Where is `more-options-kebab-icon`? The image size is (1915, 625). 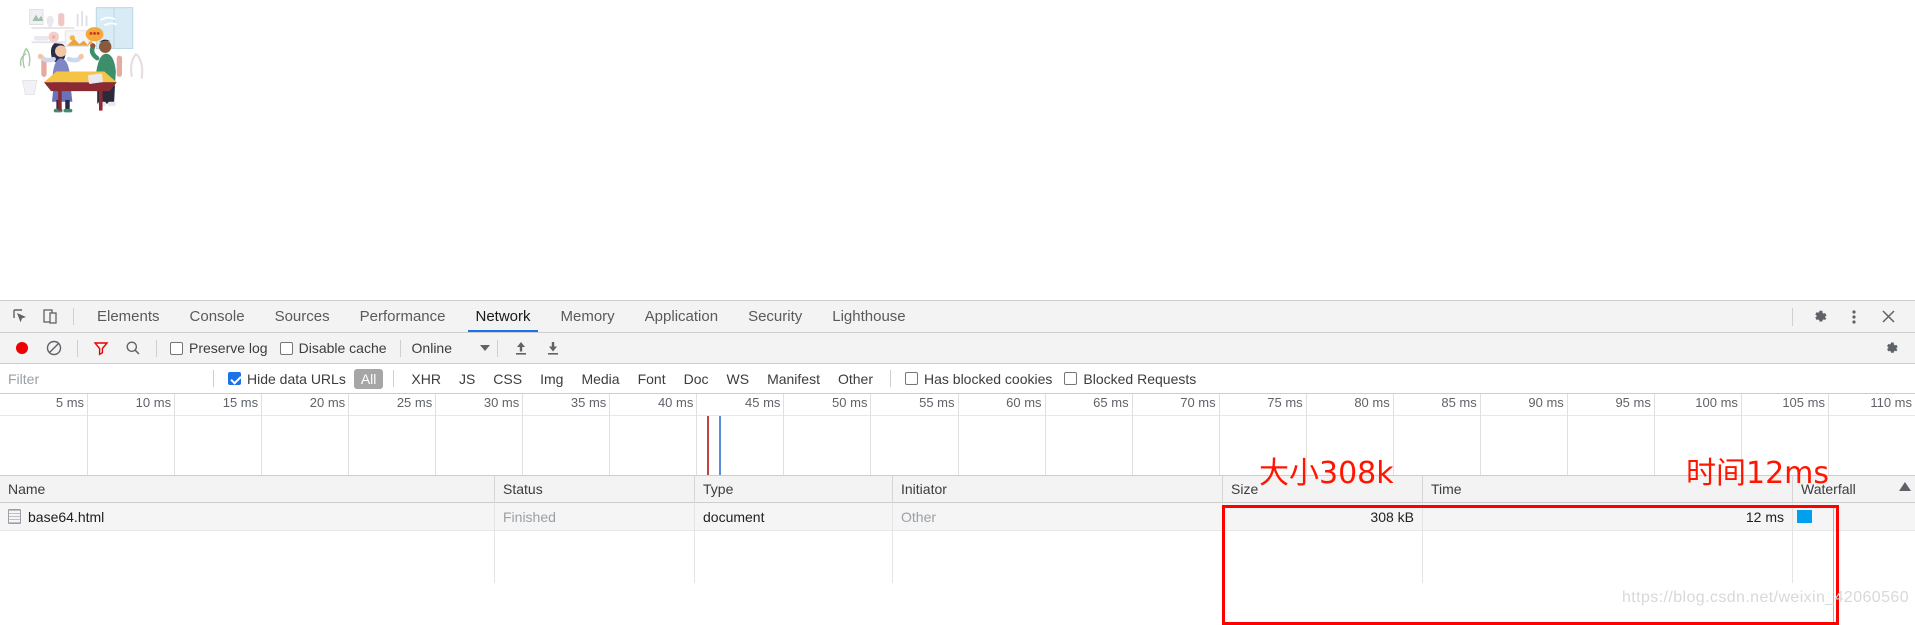 more-options-kebab-icon is located at coordinates (1854, 317).